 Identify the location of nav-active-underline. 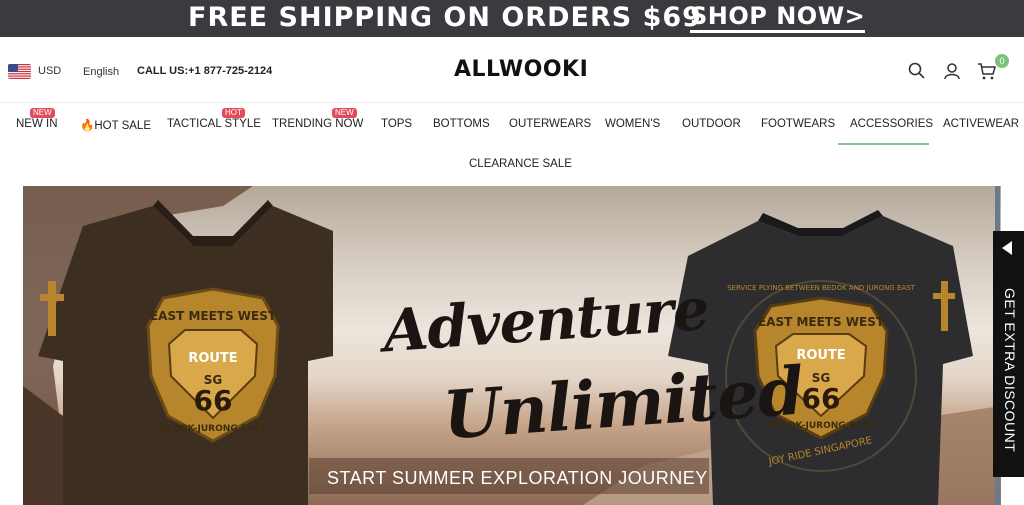
(883, 144).